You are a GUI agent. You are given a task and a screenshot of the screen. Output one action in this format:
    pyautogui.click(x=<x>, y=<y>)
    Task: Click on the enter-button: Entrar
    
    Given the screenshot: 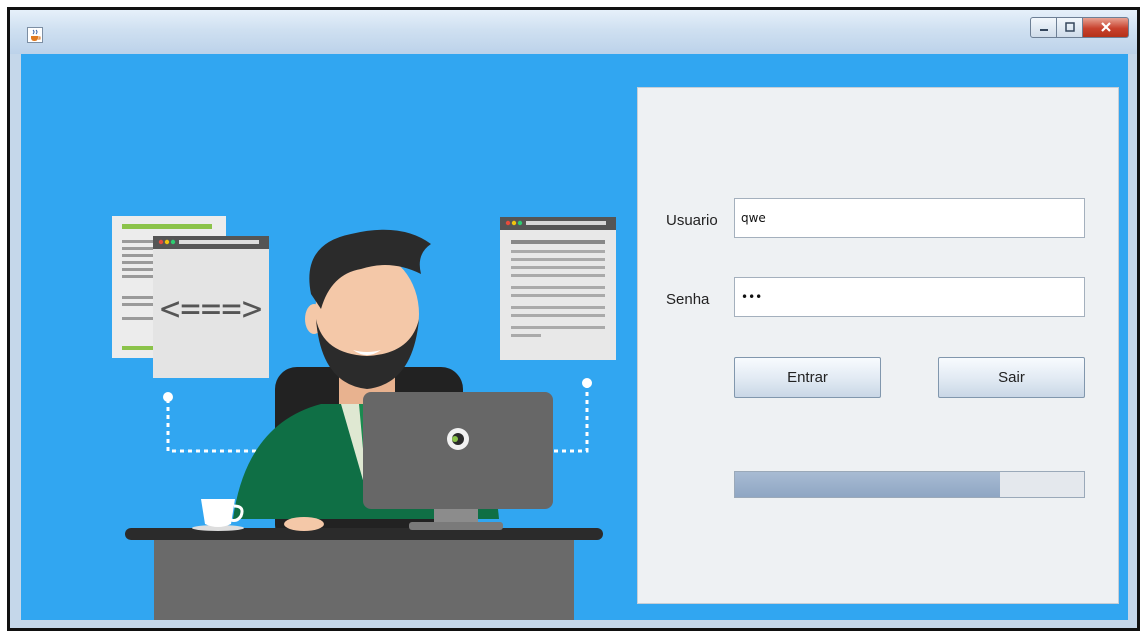 What is the action you would take?
    pyautogui.click(x=807, y=377)
    